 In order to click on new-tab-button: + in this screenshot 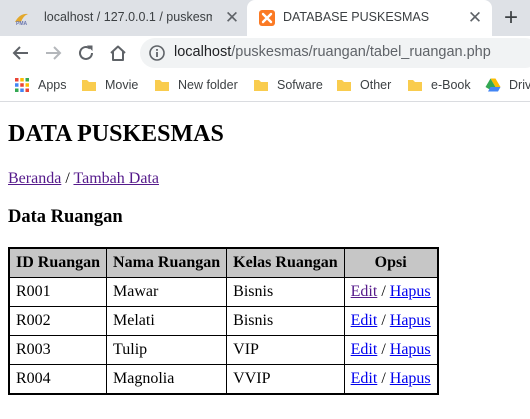, I will do `click(511, 18)`.